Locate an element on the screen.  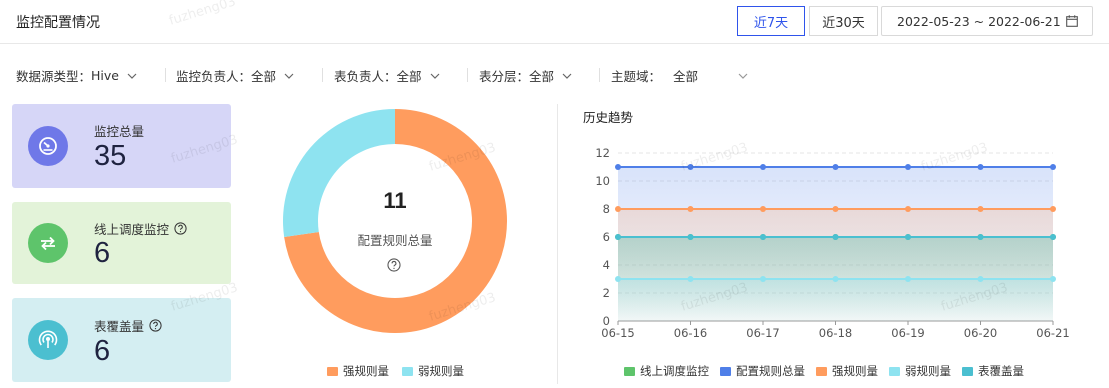
filter-table-owner: 表负责人： 全部 is located at coordinates (387, 75).